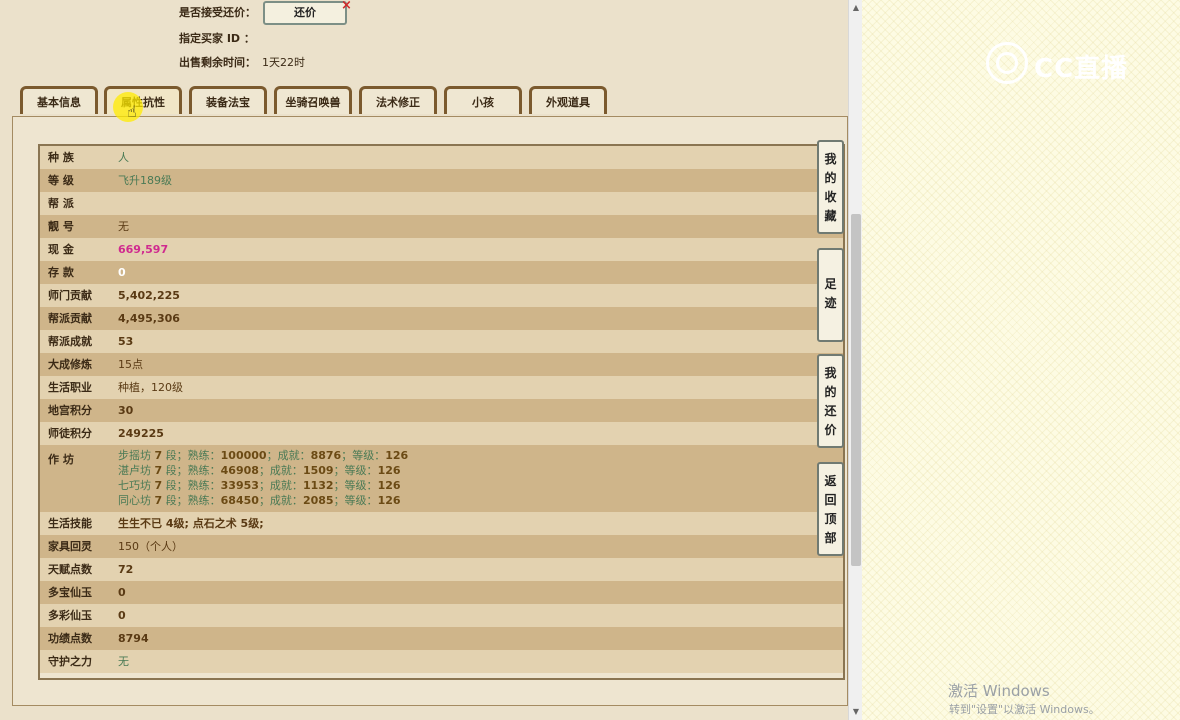 Image resolution: width=1180 pixels, height=720 pixels. What do you see at coordinates (70, 592) in the screenshot?
I see `row-label: 多宝仙玉` at bounding box center [70, 592].